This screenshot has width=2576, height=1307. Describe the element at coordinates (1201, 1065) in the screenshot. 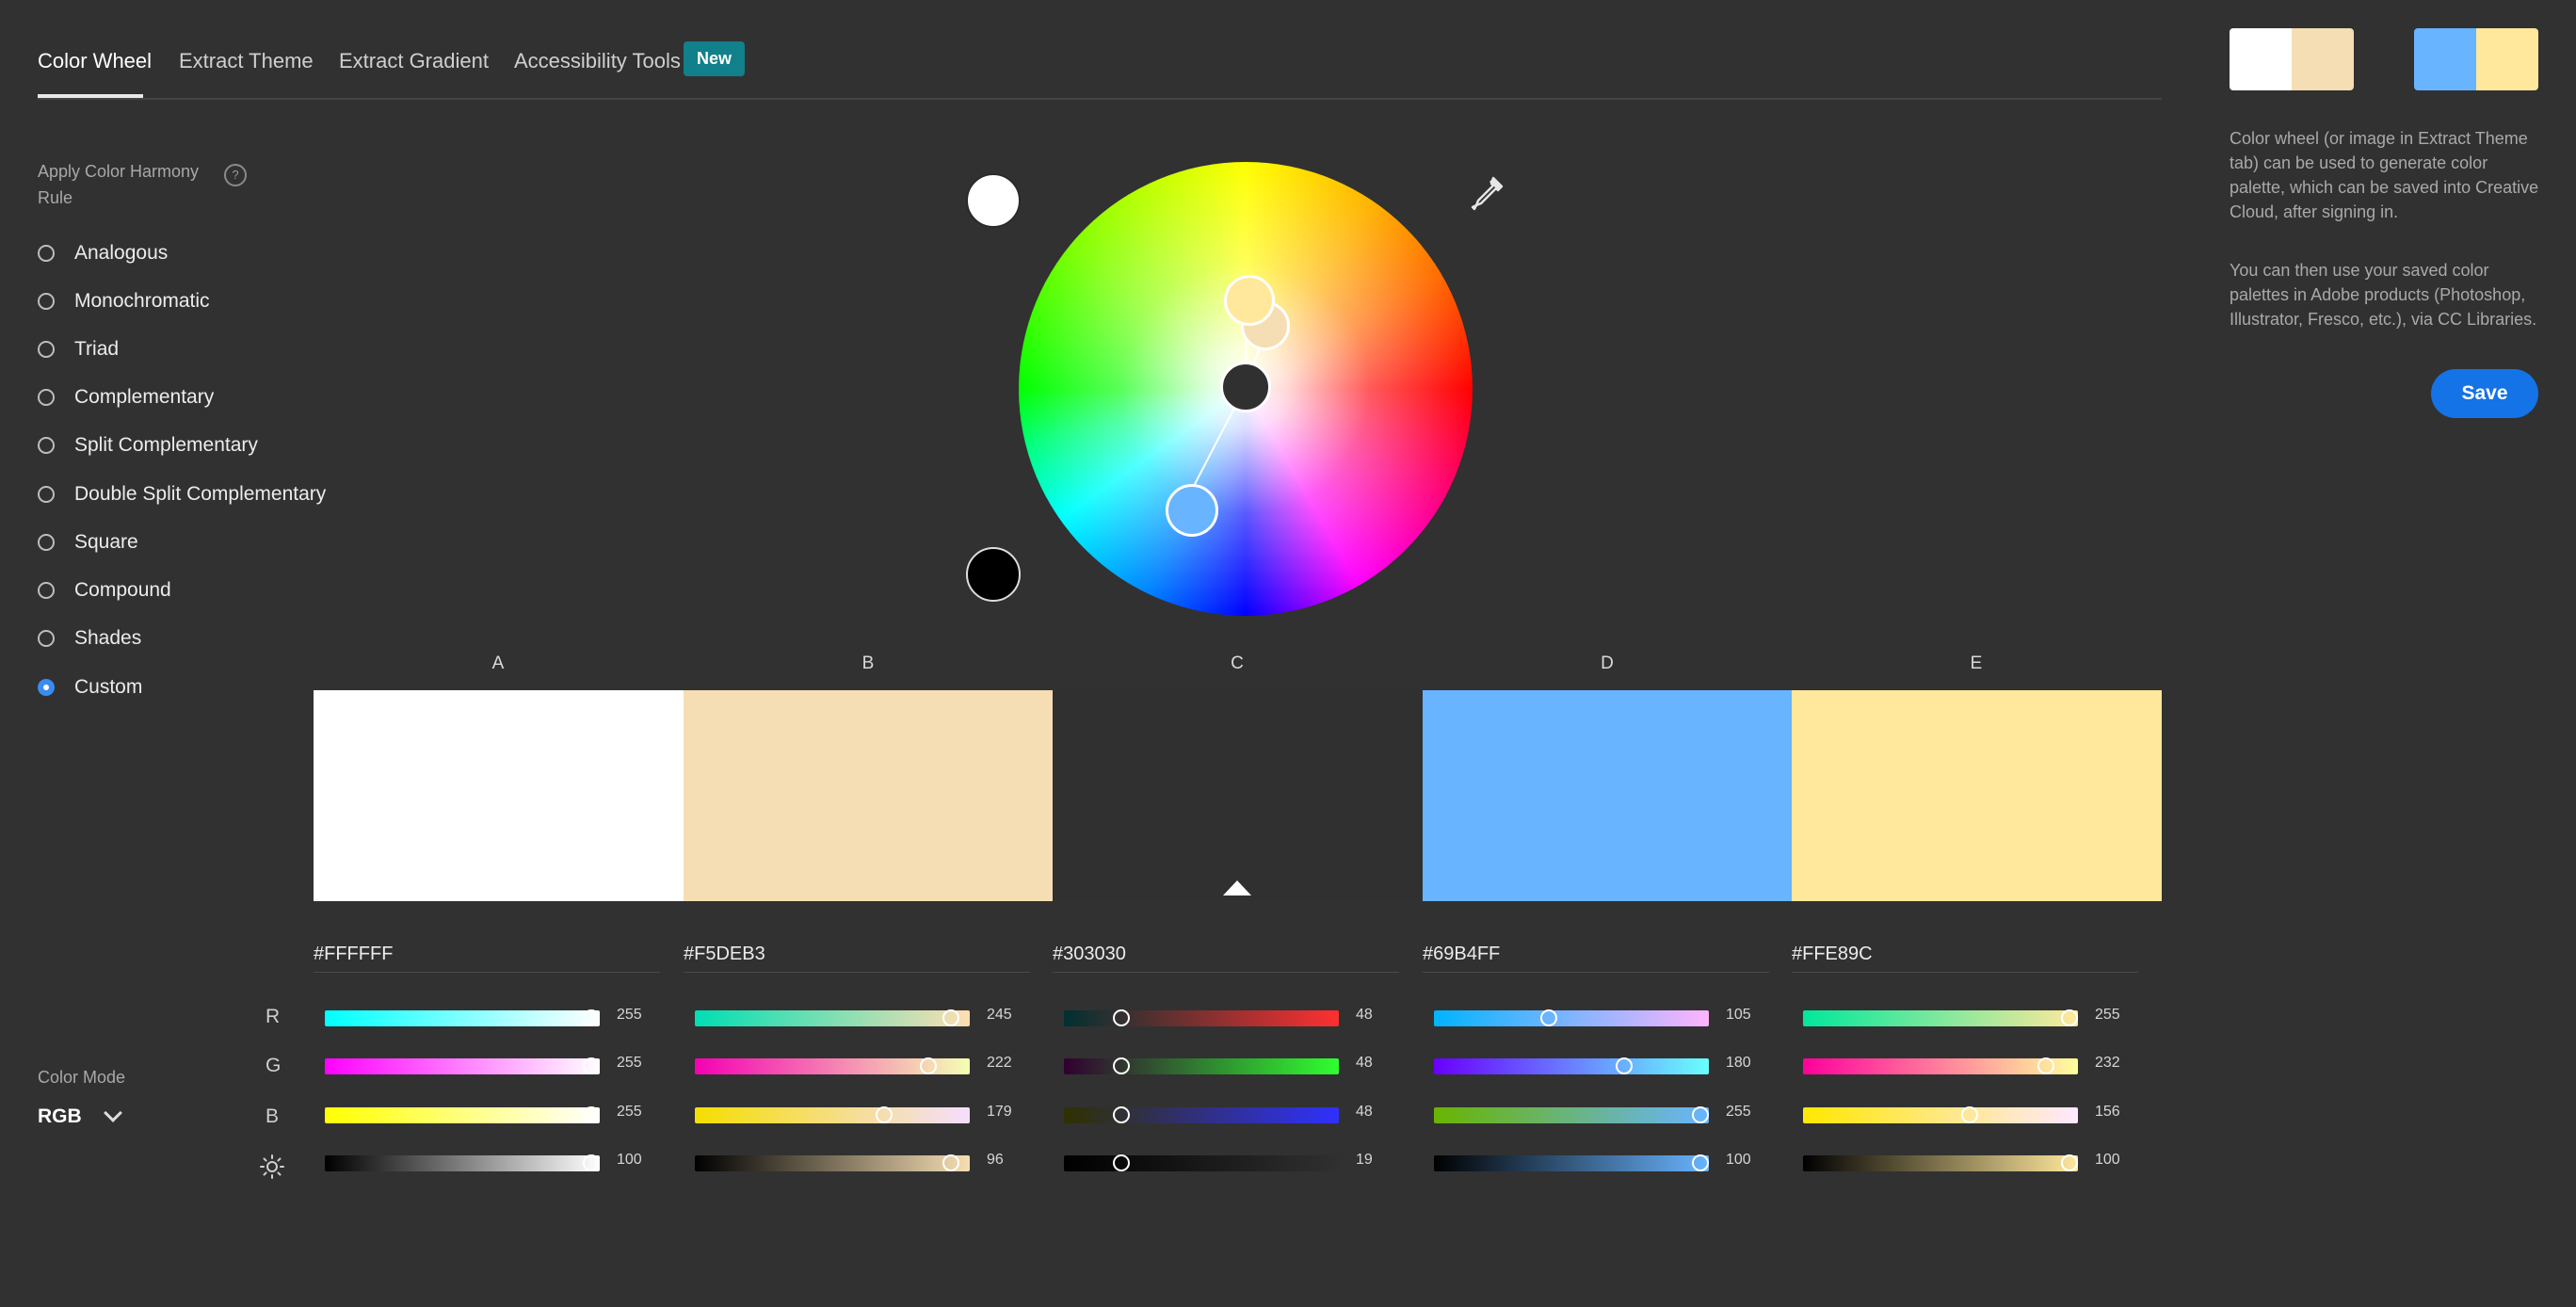

I see `slider-g-c` at that location.